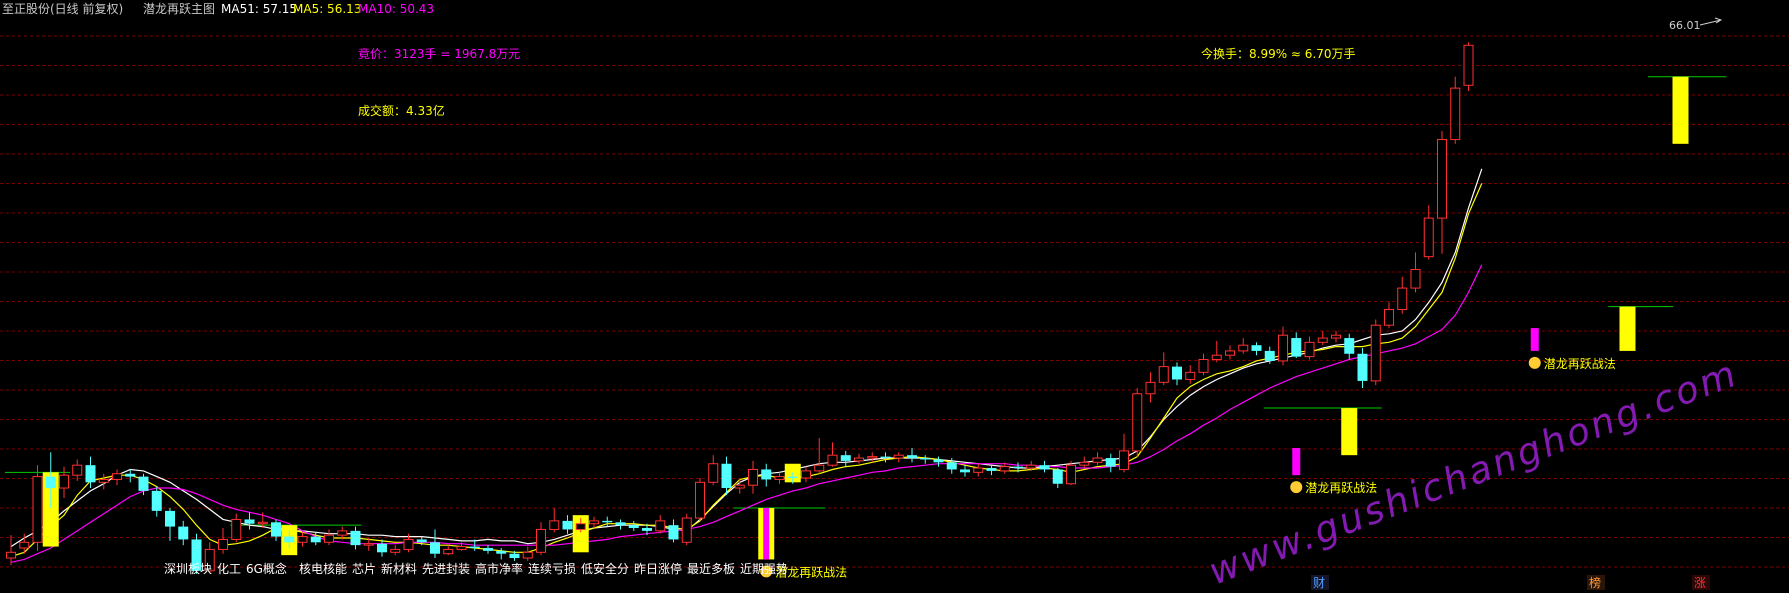 The image size is (1789, 593). I want to click on turnover-info: 今换手：8.99% ≈ 6.70万手, so click(1278, 53).